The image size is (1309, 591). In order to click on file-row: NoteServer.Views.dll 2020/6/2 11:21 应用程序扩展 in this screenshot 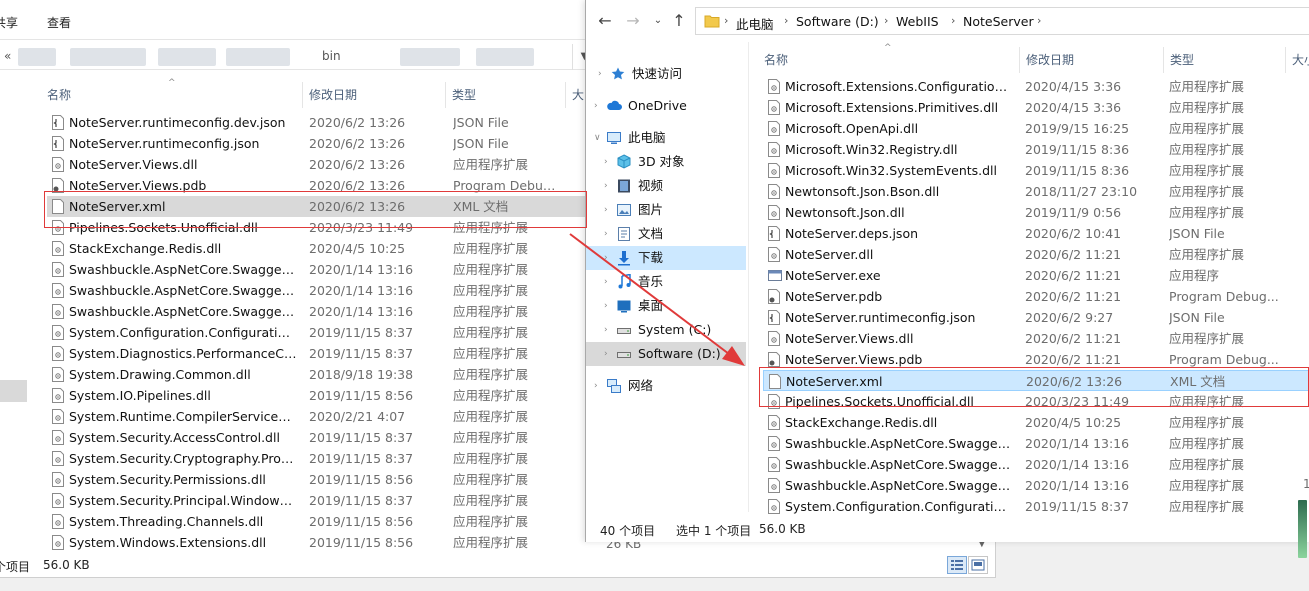, I will do `click(1036, 338)`.